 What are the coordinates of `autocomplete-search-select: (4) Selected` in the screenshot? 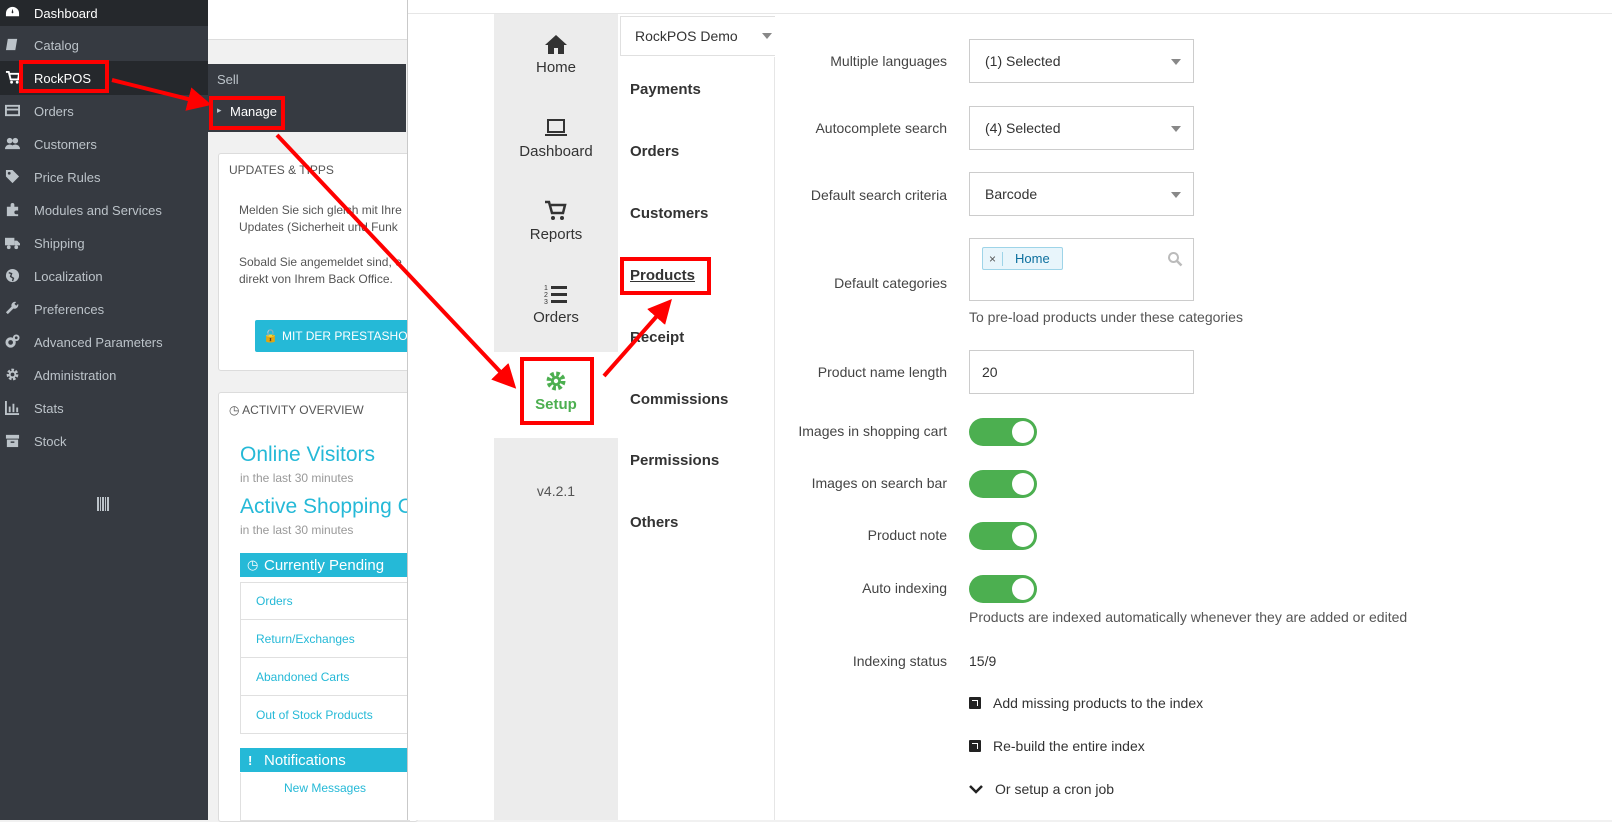 It's located at (1081, 128).